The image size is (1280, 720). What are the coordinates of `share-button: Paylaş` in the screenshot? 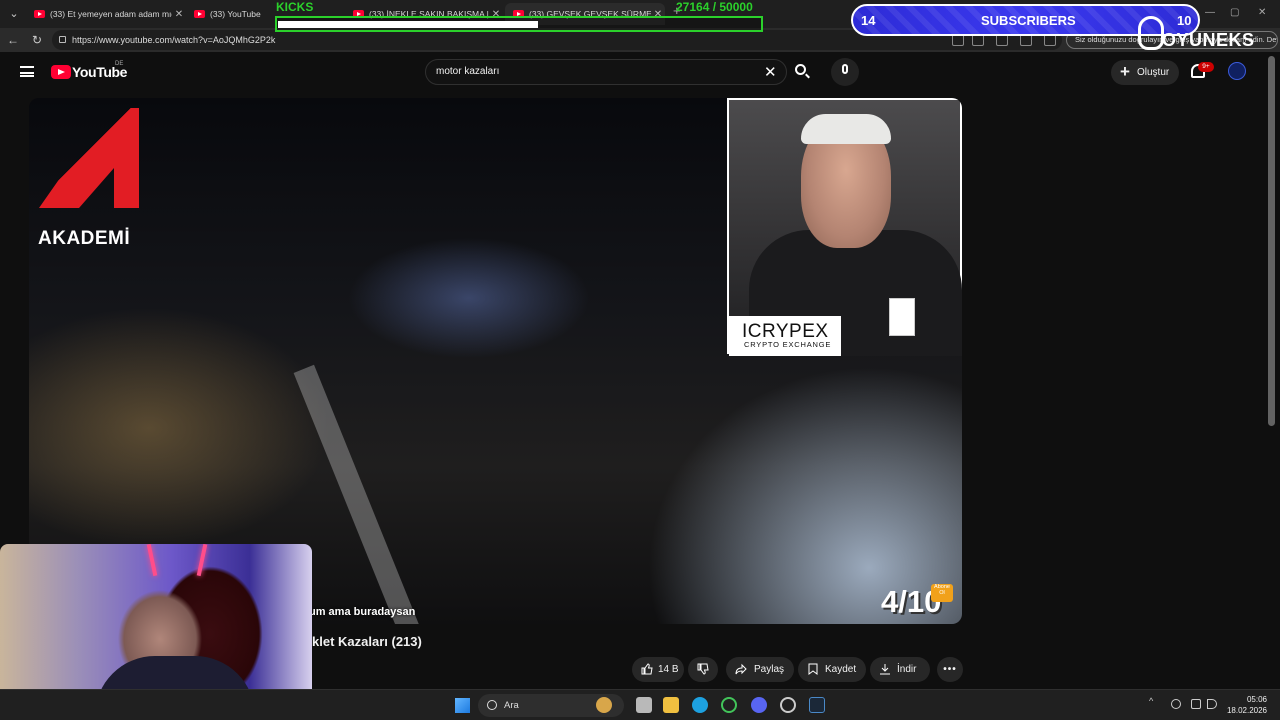 It's located at (760, 669).